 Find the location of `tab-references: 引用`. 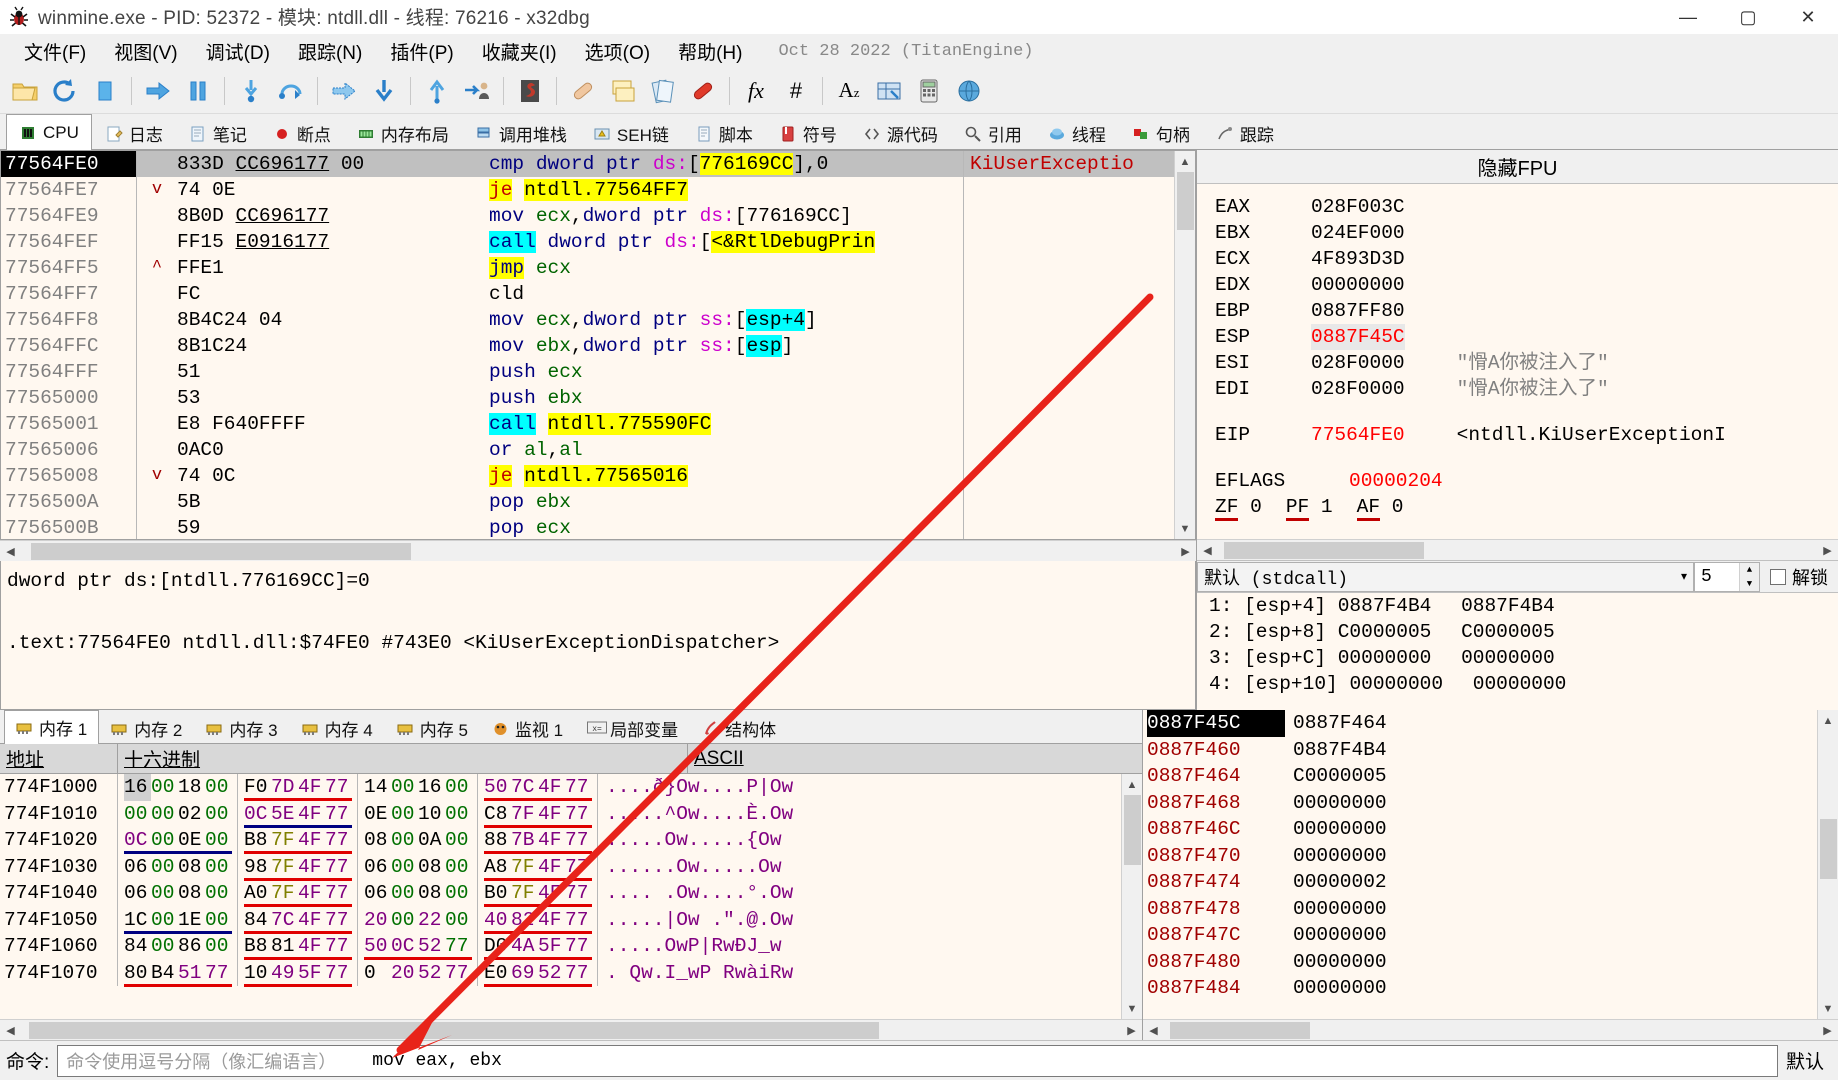

tab-references: 引用 is located at coordinates (993, 133).